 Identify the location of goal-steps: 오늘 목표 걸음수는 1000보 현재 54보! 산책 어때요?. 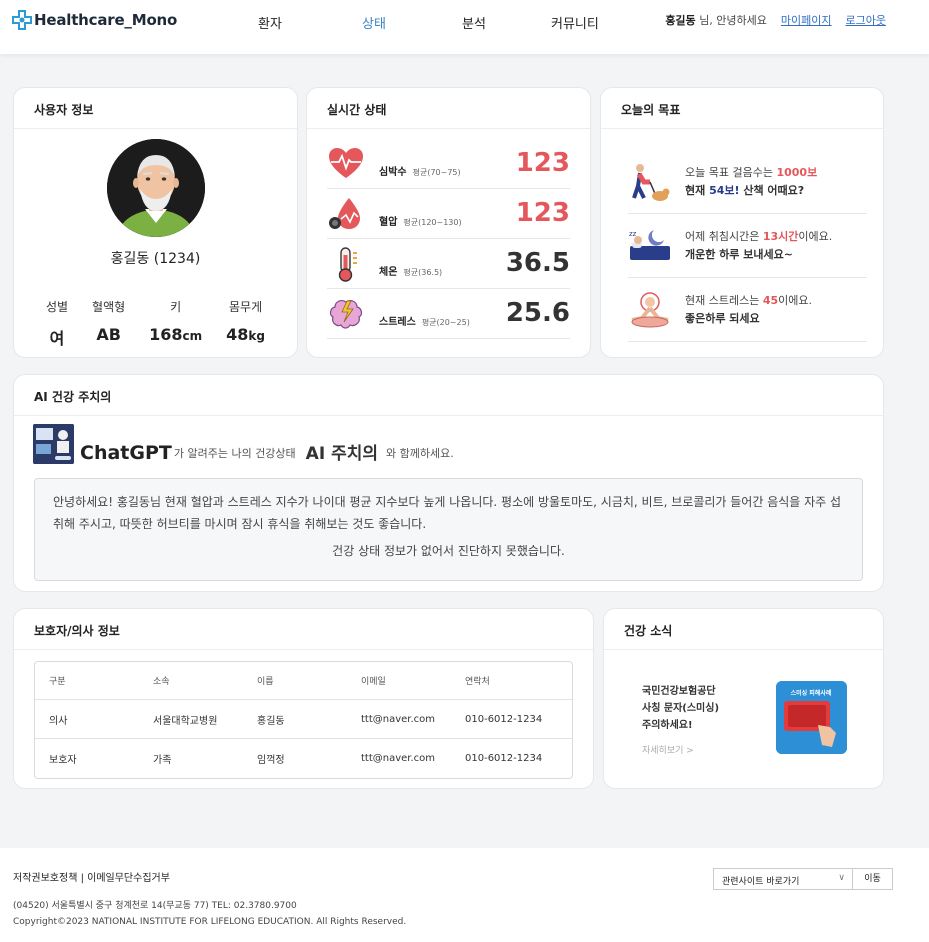
(747, 182).